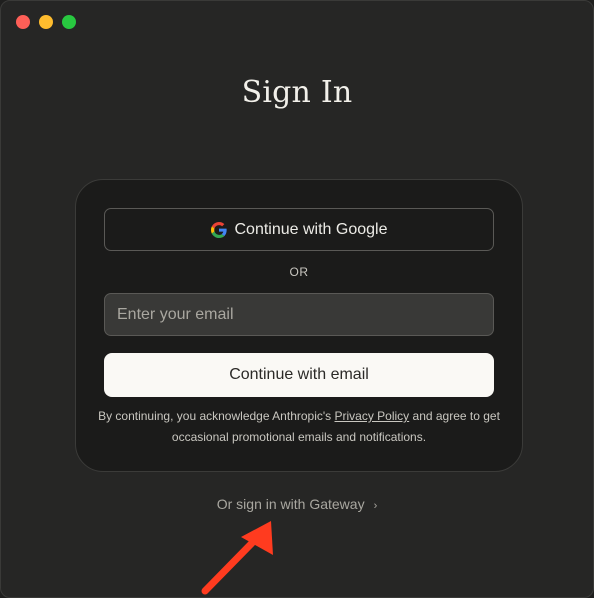 The width and height of the screenshot is (594, 598). Describe the element at coordinates (299, 375) in the screenshot. I see `continue-with-email-button: Continue with email` at that location.